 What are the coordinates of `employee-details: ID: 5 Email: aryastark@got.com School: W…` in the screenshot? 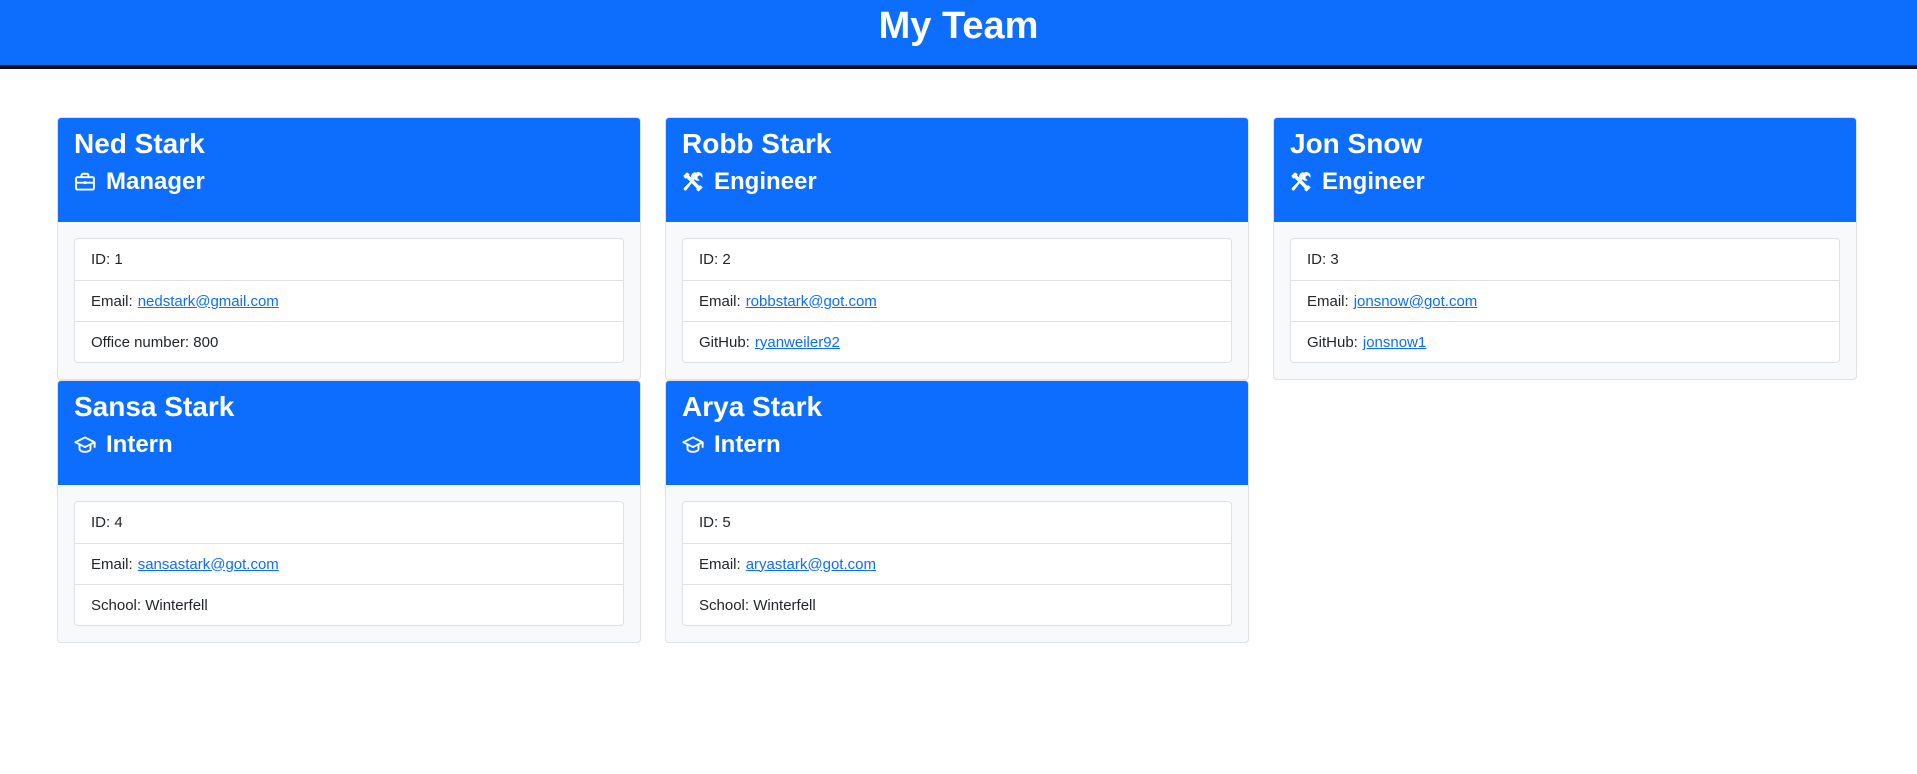 It's located at (957, 563).